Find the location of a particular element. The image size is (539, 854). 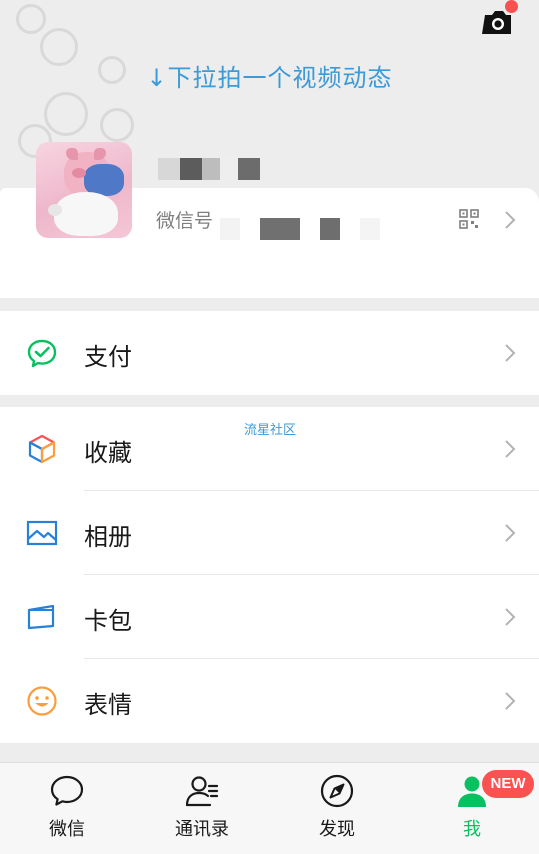

tab-label: 发现 is located at coordinates (337, 829).